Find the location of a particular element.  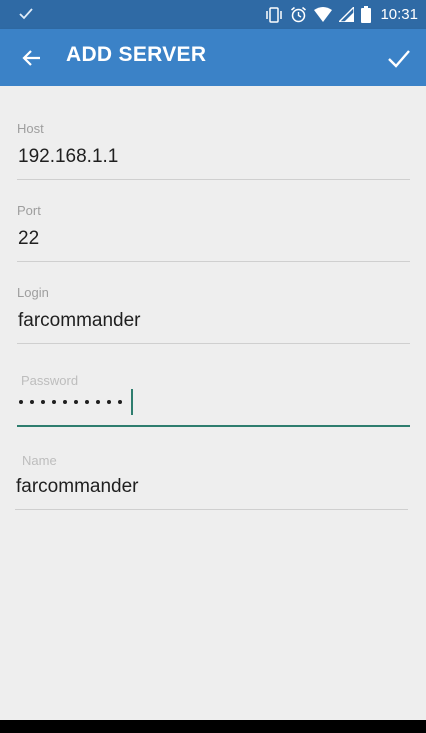

login-field: Login farcommander is located at coordinates (213, 314).